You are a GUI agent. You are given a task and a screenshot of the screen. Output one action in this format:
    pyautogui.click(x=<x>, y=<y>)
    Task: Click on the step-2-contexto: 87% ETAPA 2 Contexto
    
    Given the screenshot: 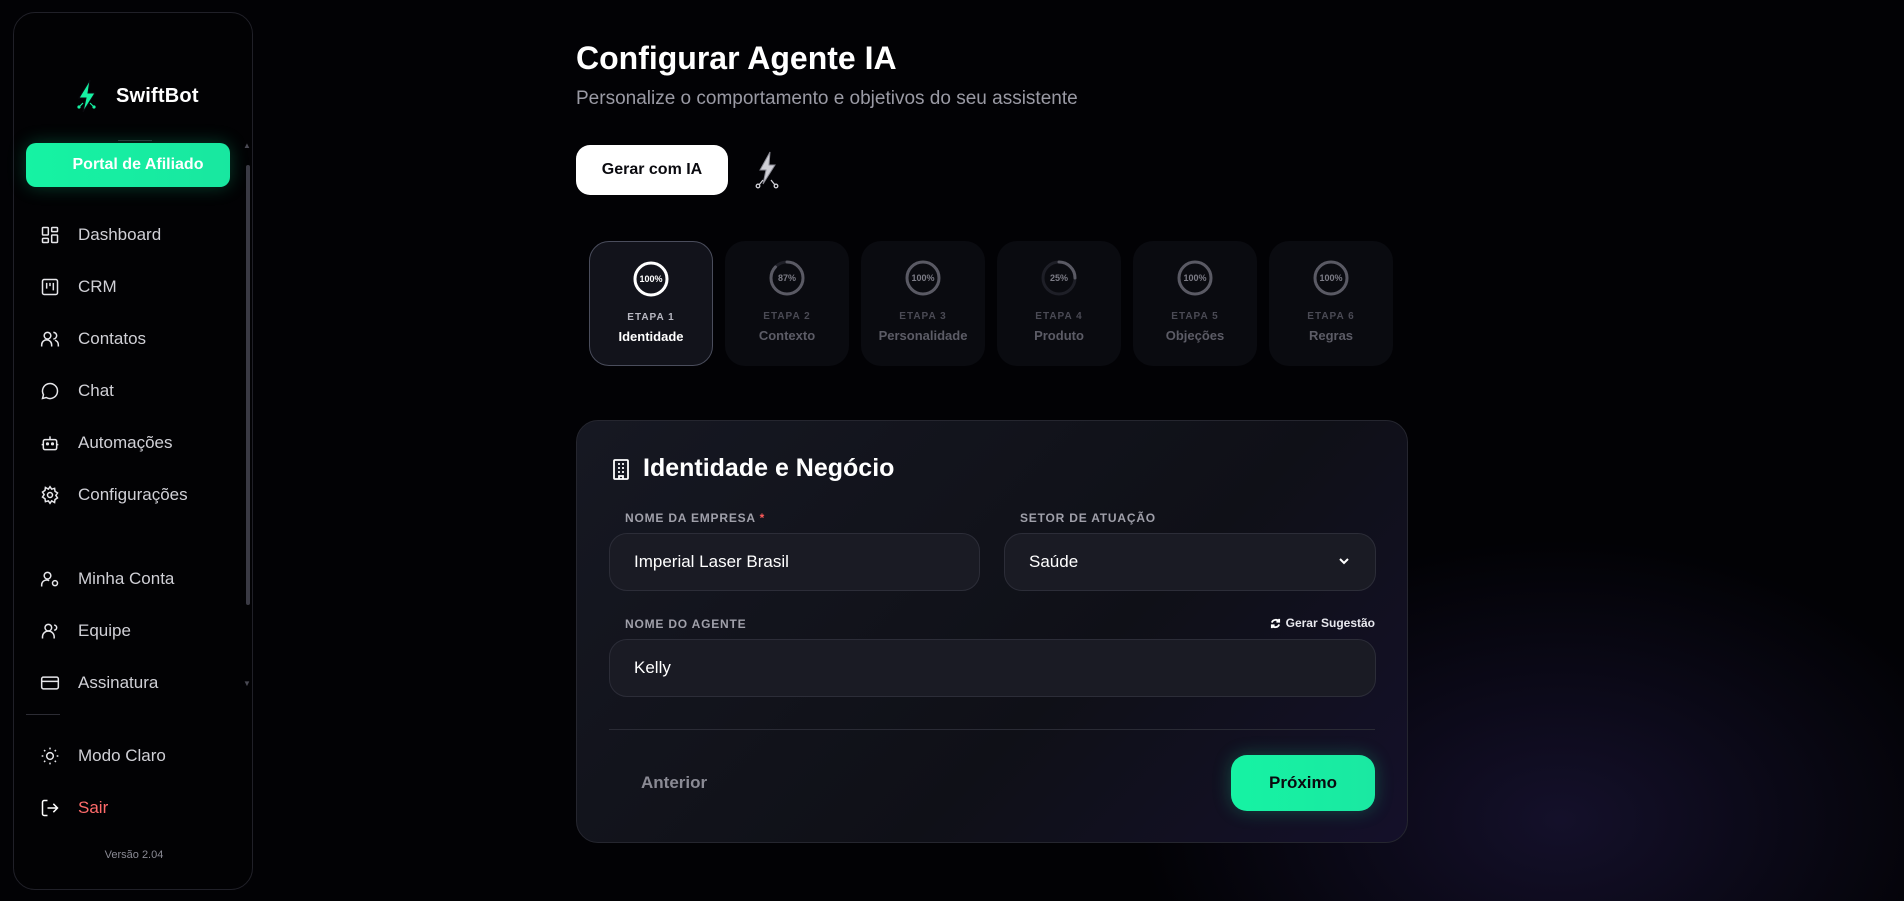 What is the action you would take?
    pyautogui.click(x=787, y=303)
    